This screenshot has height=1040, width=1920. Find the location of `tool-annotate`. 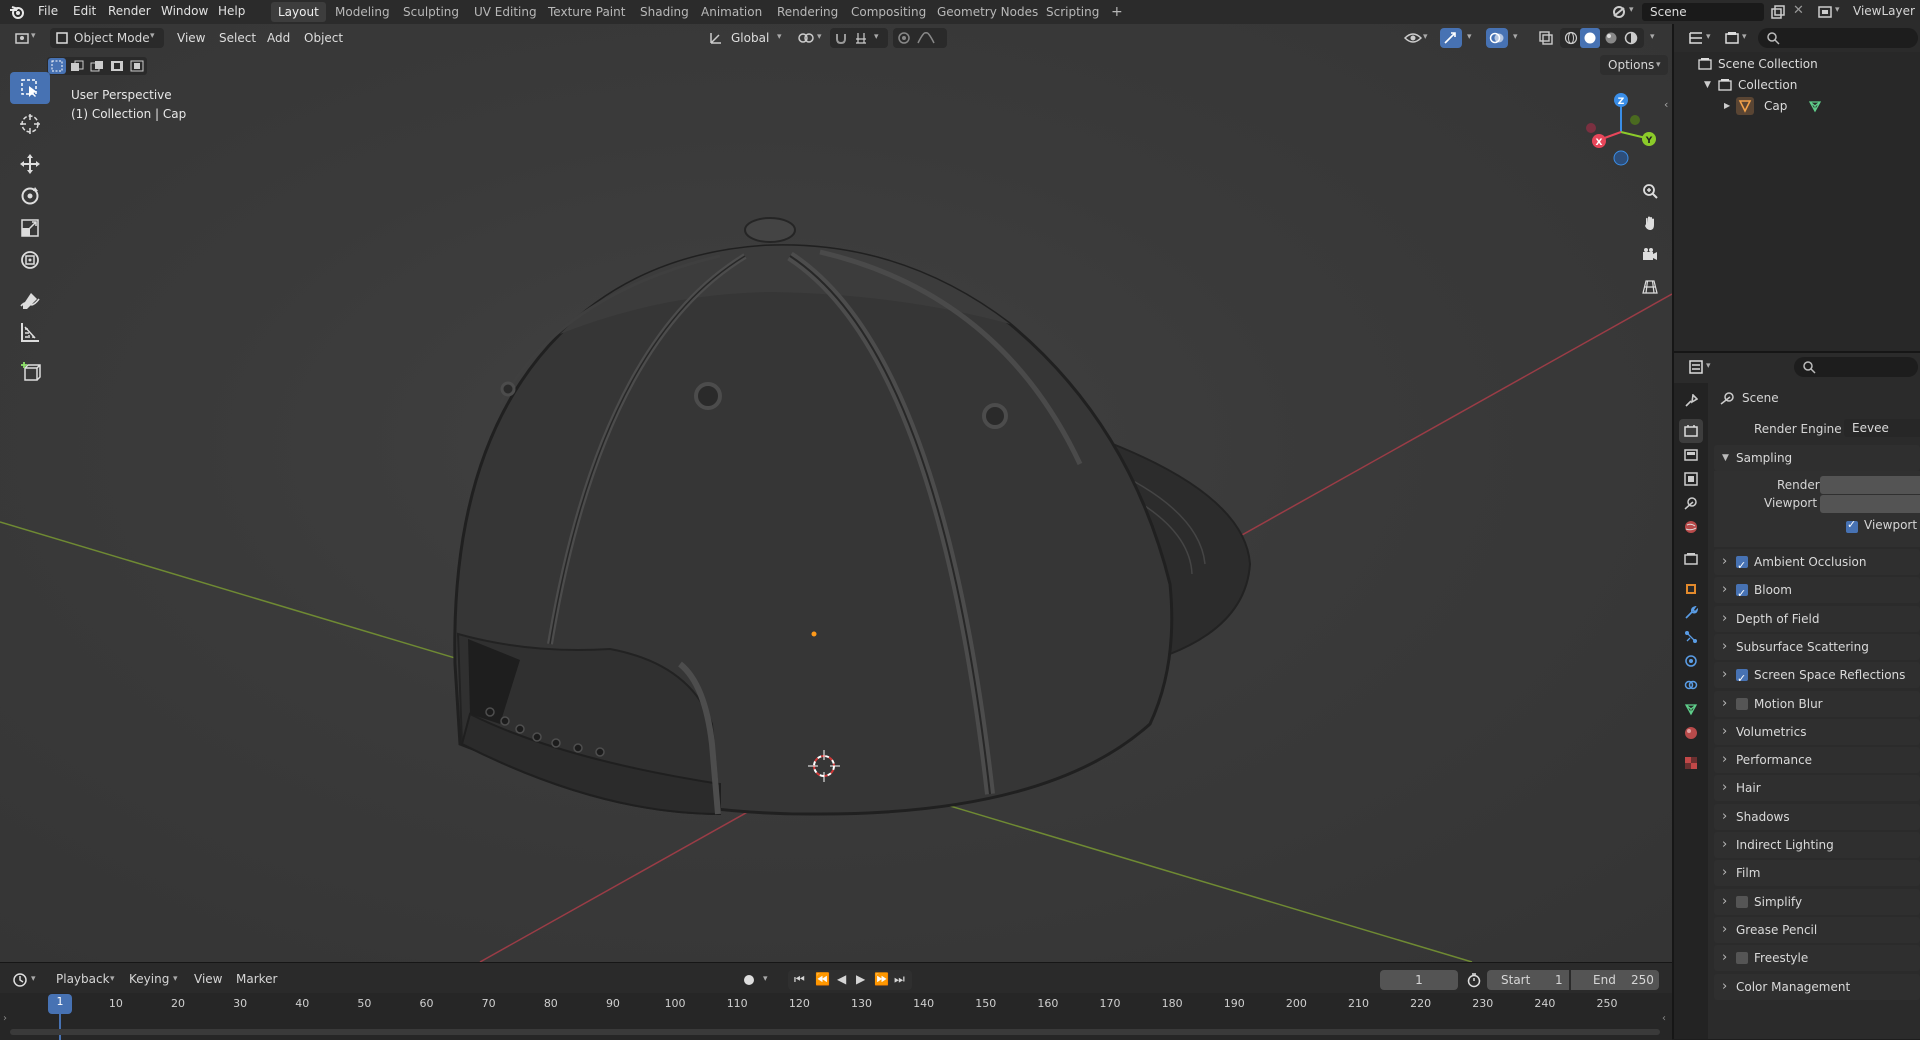

tool-annotate is located at coordinates (30, 300).